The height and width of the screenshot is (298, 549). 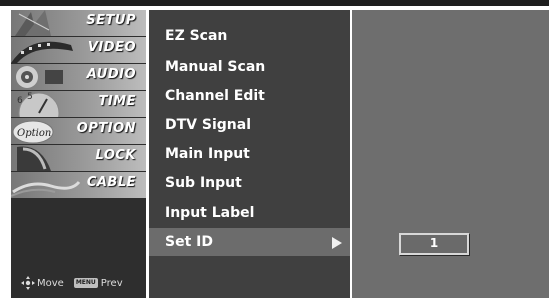 I want to click on category-label: OPTION, so click(x=106, y=128).